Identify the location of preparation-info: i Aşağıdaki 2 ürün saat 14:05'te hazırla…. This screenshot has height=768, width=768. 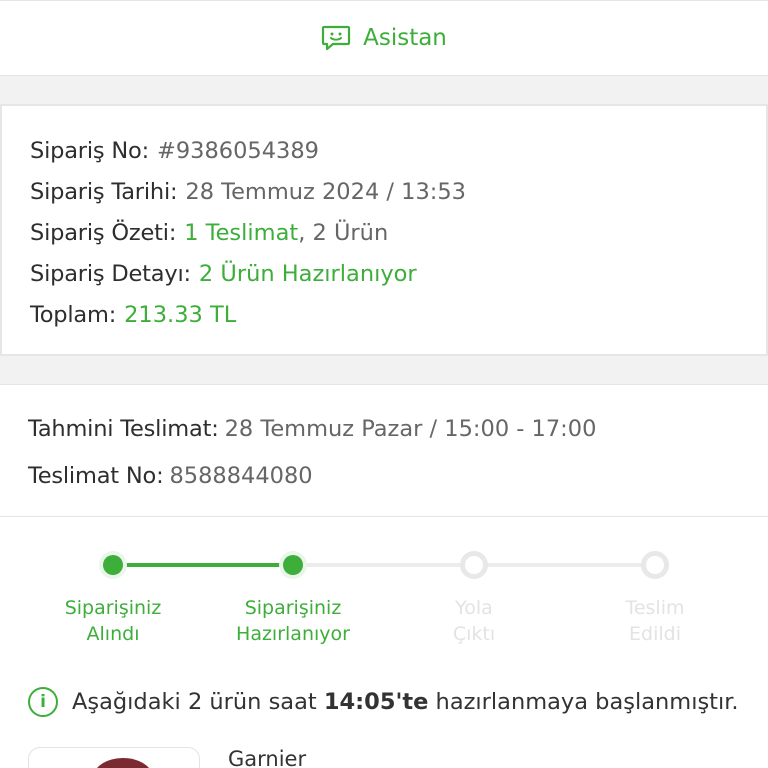
(383, 702).